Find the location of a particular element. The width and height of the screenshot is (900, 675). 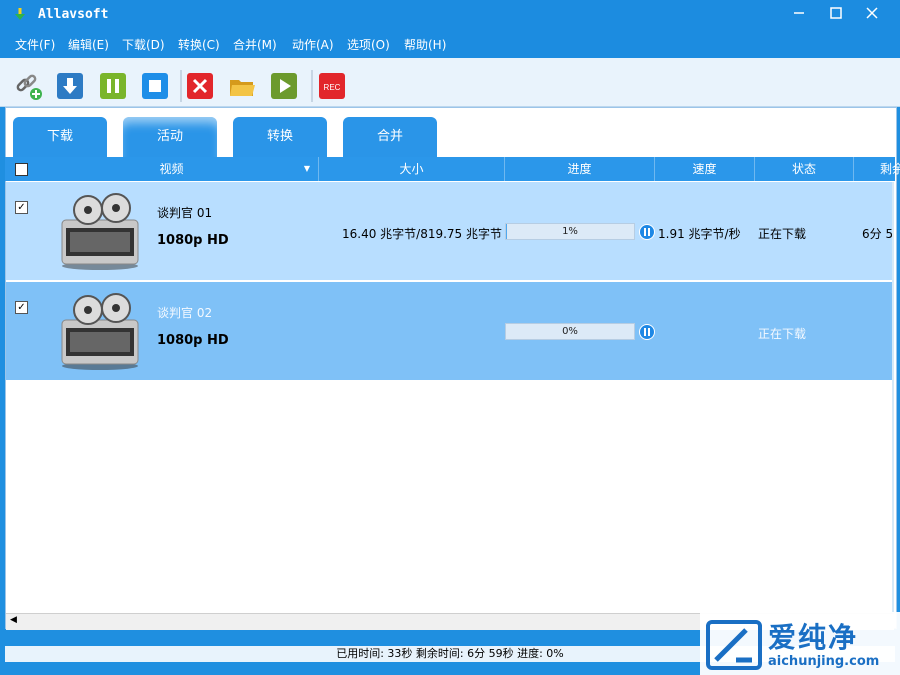

window-title: Allavsoft is located at coordinates (73, 14).